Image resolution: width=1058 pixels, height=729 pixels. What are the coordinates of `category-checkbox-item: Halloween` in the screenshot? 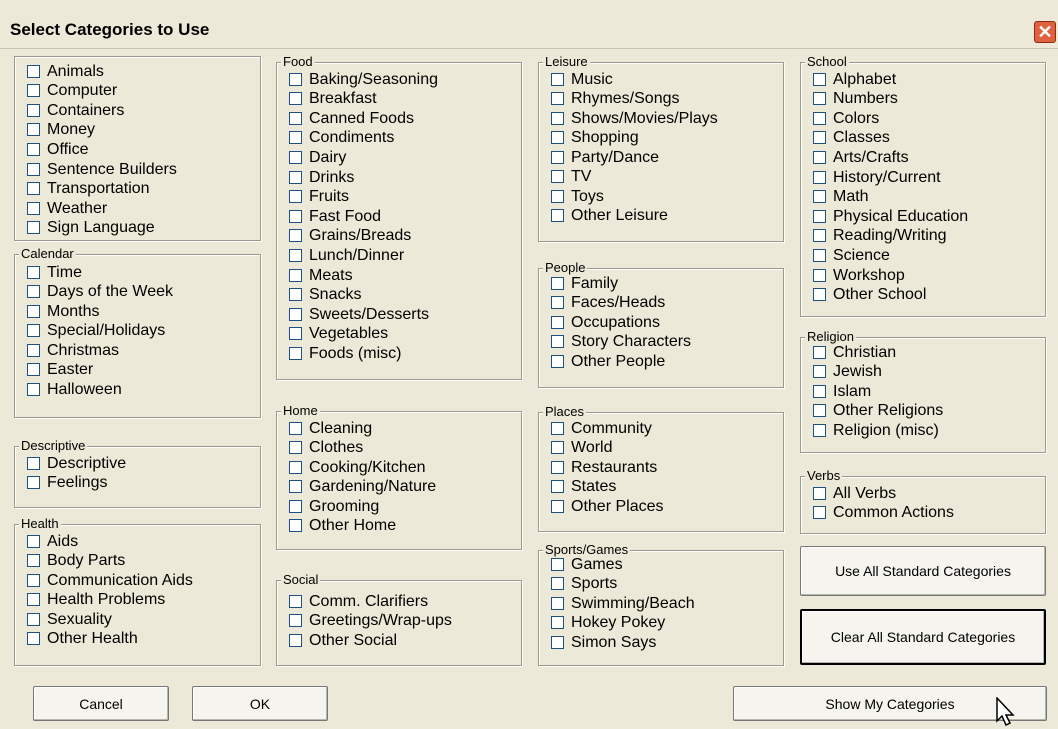 It's located at (74, 389).